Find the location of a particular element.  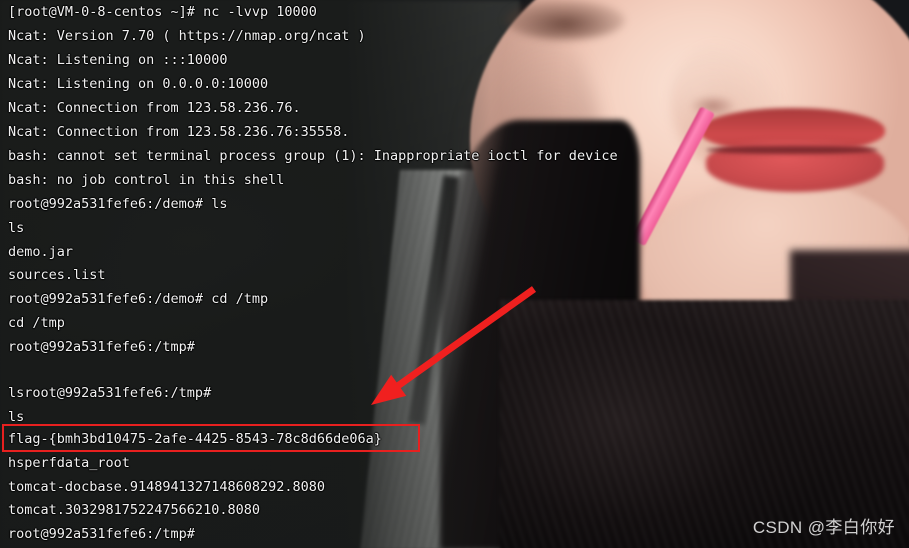

terminal-line: root@992a531fefe6:/demo# cd /tmp is located at coordinates (138, 299).